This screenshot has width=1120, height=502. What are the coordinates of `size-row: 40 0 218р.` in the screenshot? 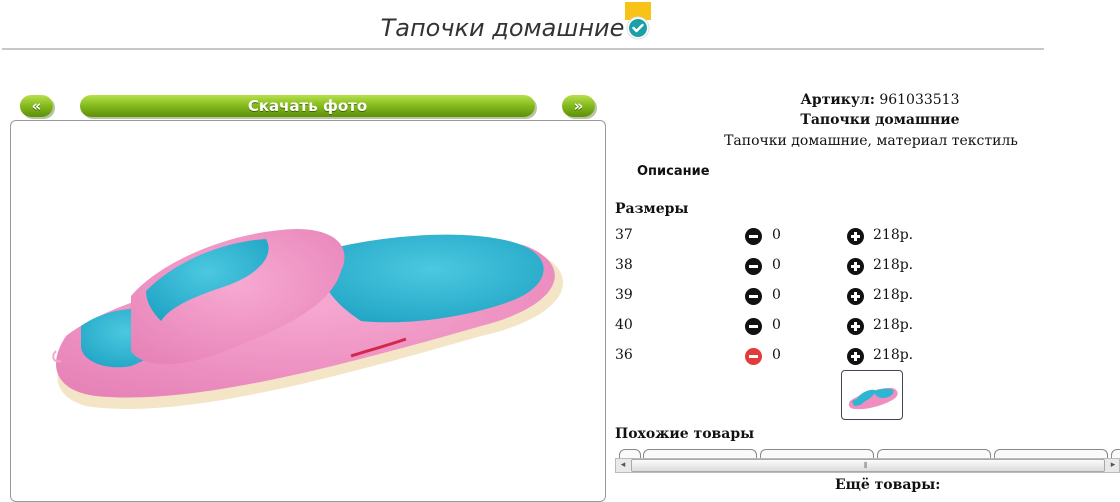 It's located at (775, 328).